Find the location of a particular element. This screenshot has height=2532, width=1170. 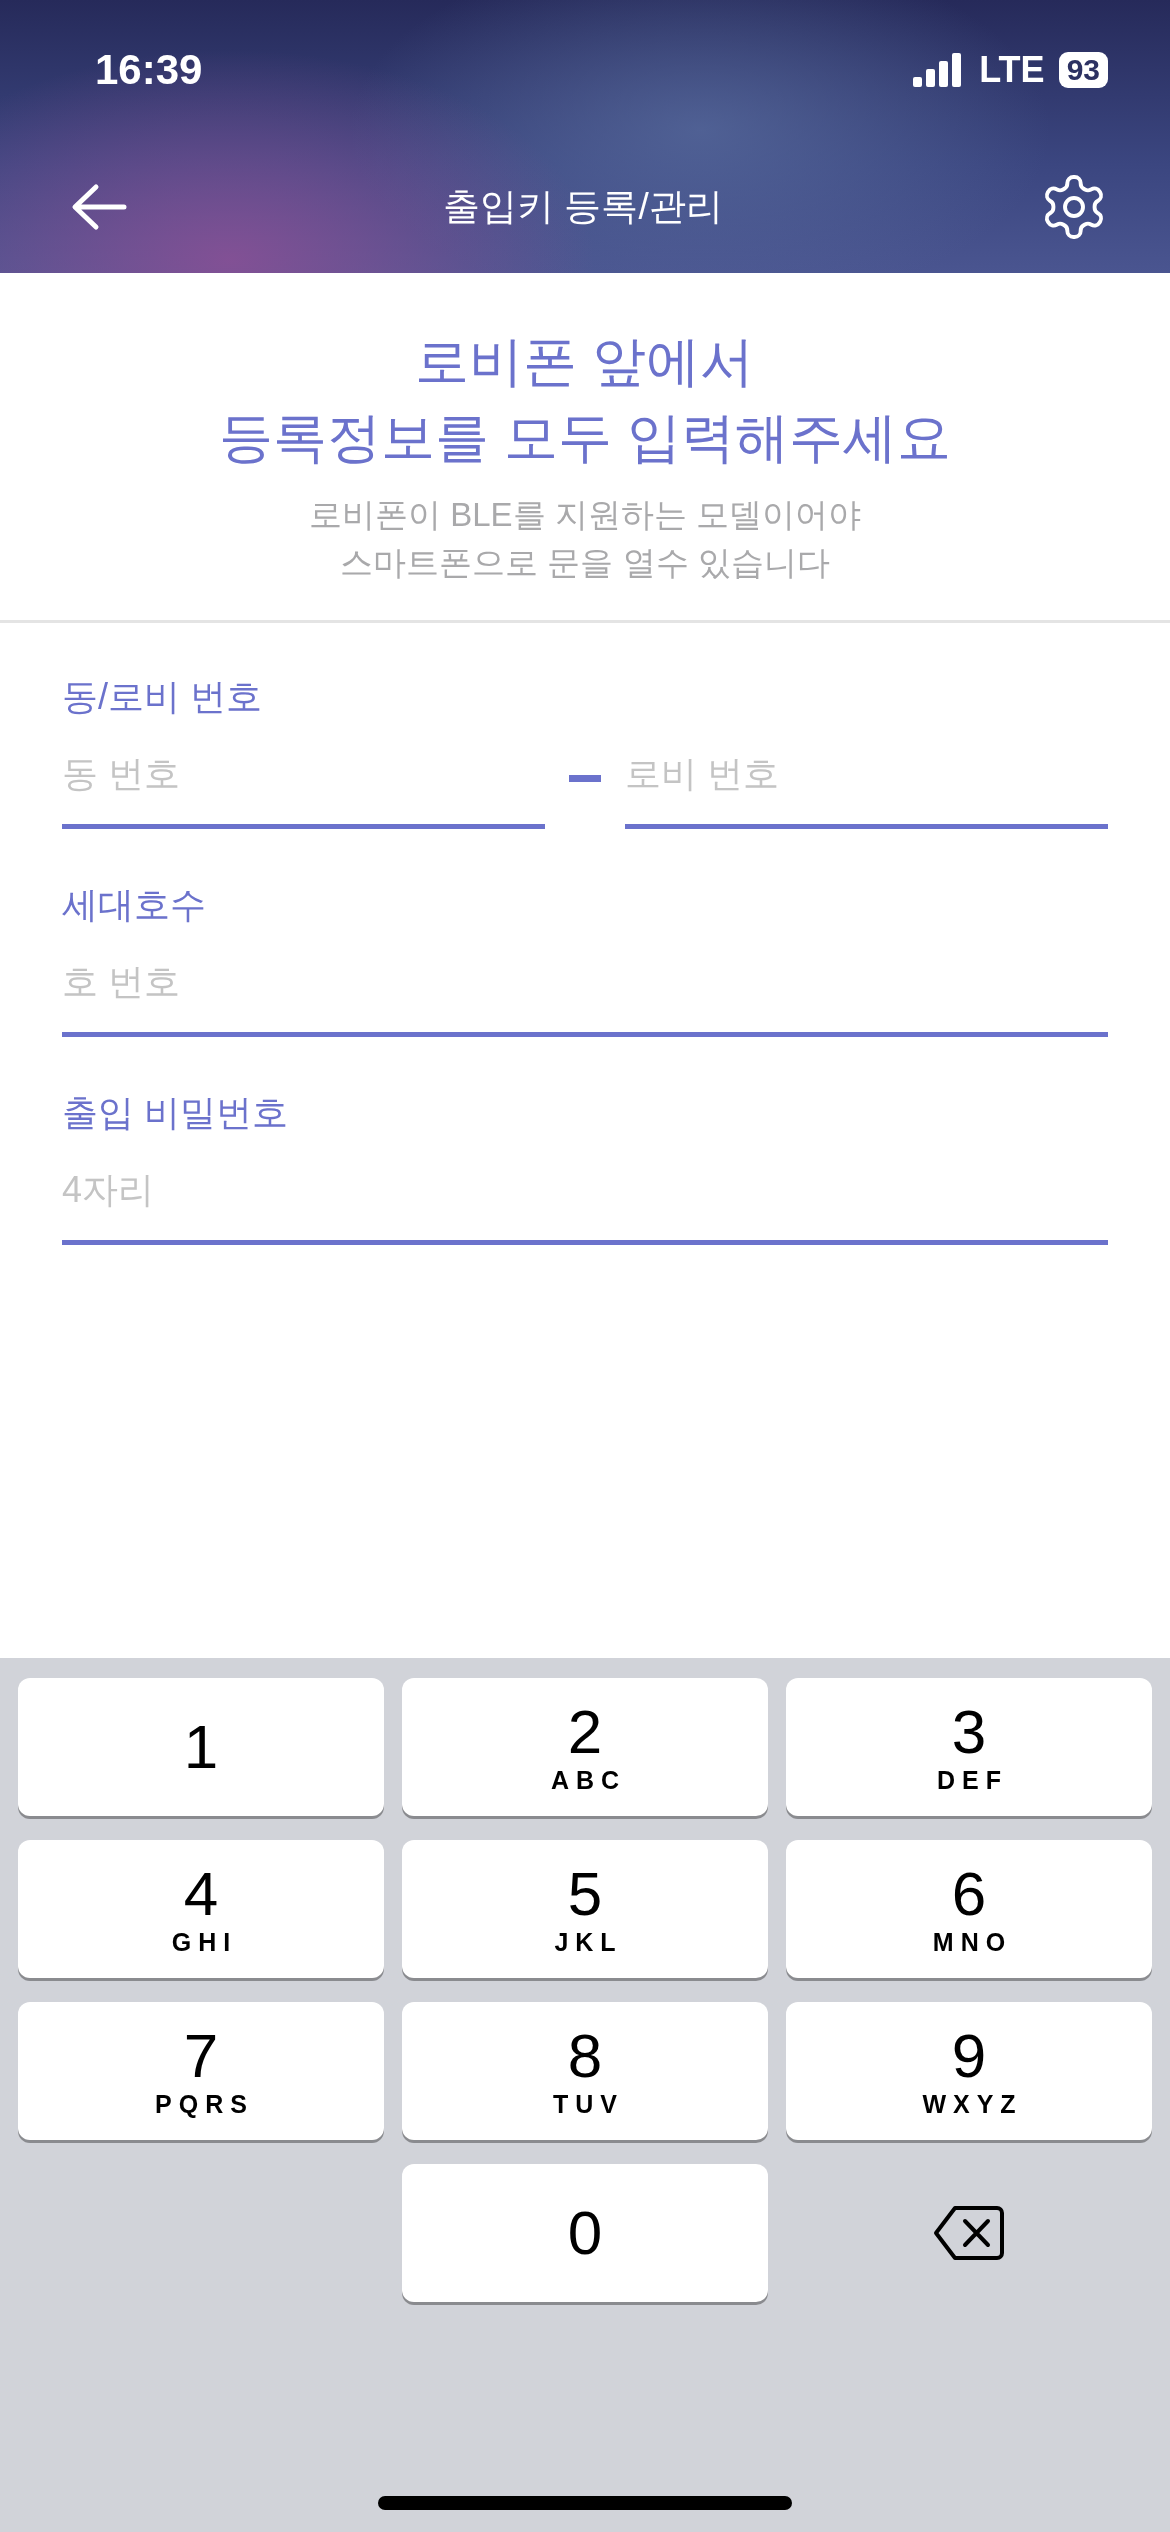

status-time: 16:39 is located at coordinates (149, 70).